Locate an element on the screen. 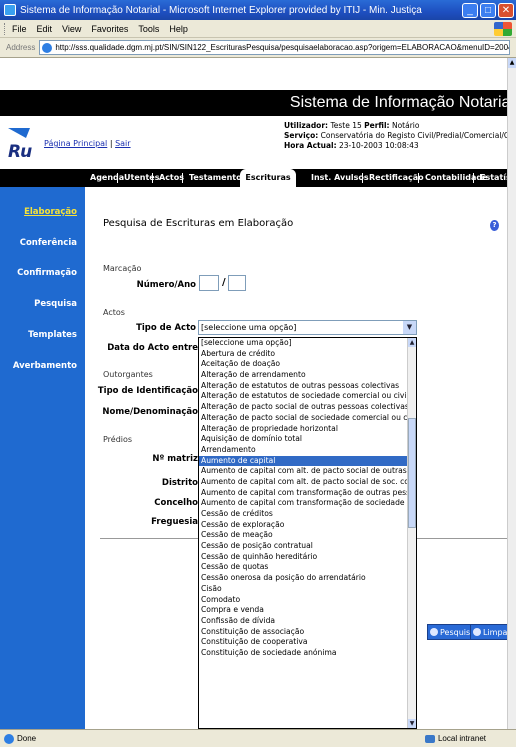  nav-actos: Actos is located at coordinates (171, 178).